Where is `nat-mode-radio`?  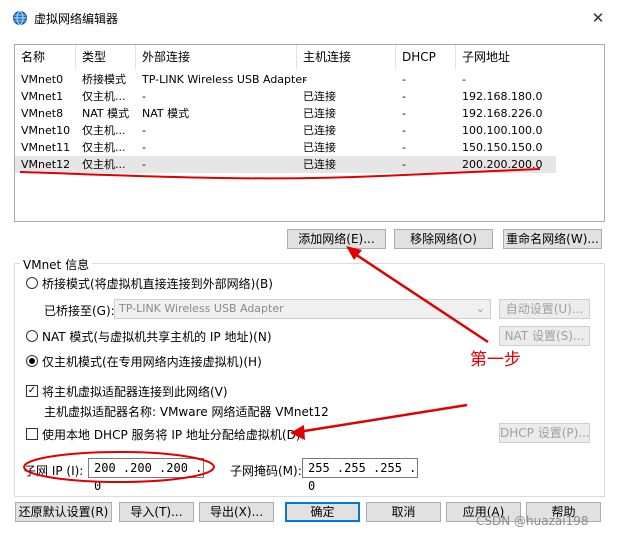
nat-mode-radio is located at coordinates (32, 336).